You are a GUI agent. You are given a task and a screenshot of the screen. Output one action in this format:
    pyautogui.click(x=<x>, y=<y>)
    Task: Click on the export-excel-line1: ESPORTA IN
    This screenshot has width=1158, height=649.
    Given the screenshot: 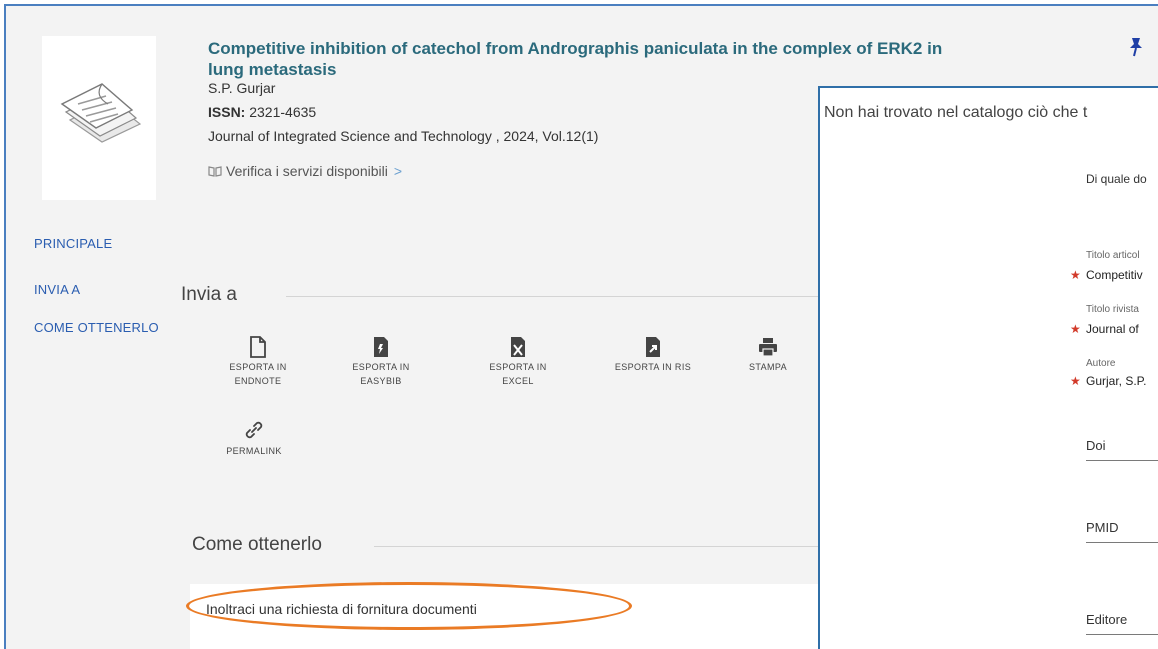 What is the action you would take?
    pyautogui.click(x=518, y=367)
    